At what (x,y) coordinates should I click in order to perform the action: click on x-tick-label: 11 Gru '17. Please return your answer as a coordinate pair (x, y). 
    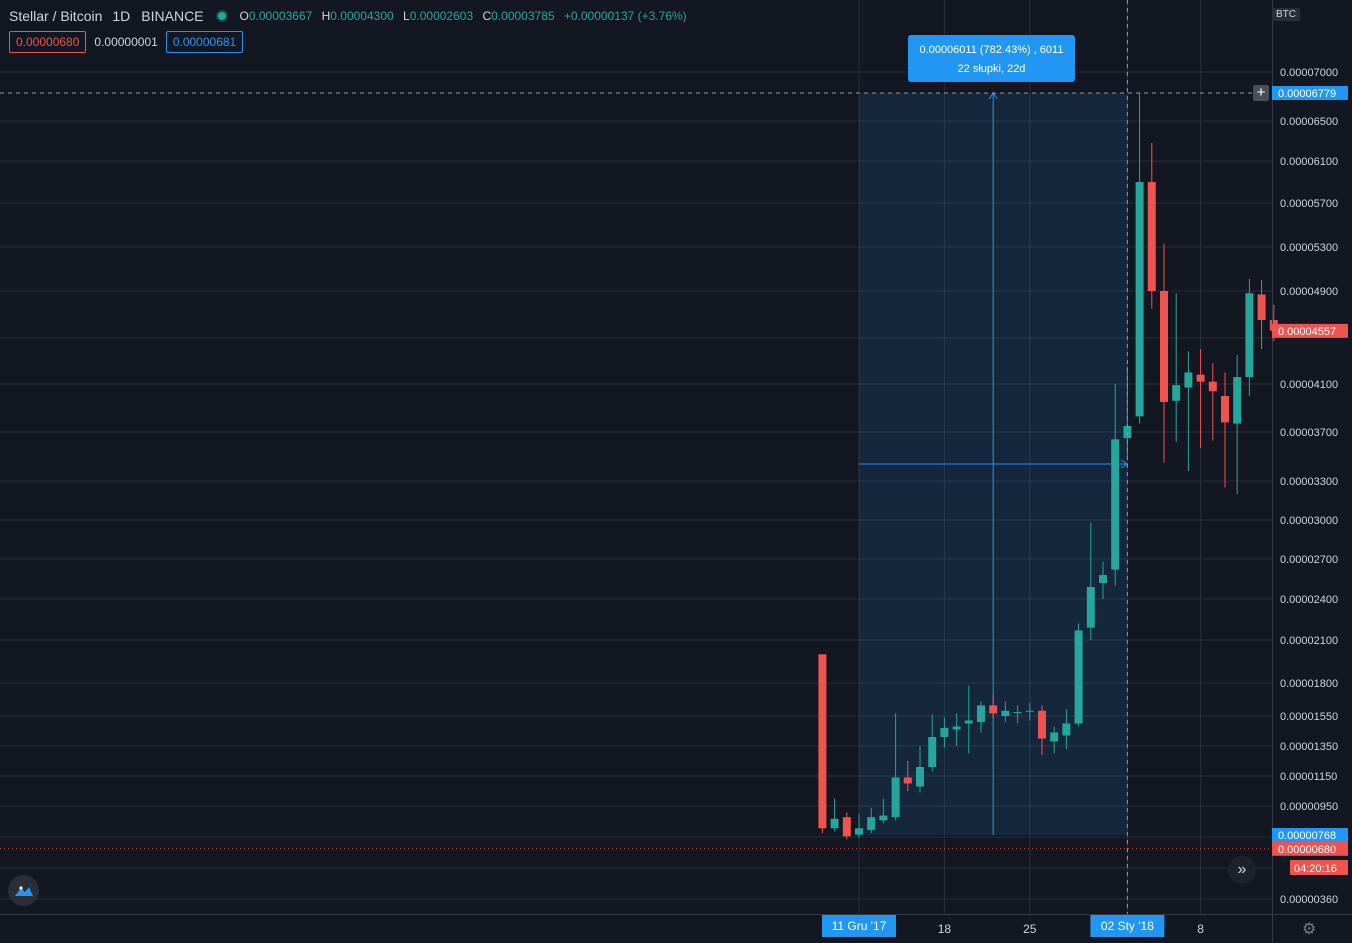
    Looking at the image, I should click on (859, 926).